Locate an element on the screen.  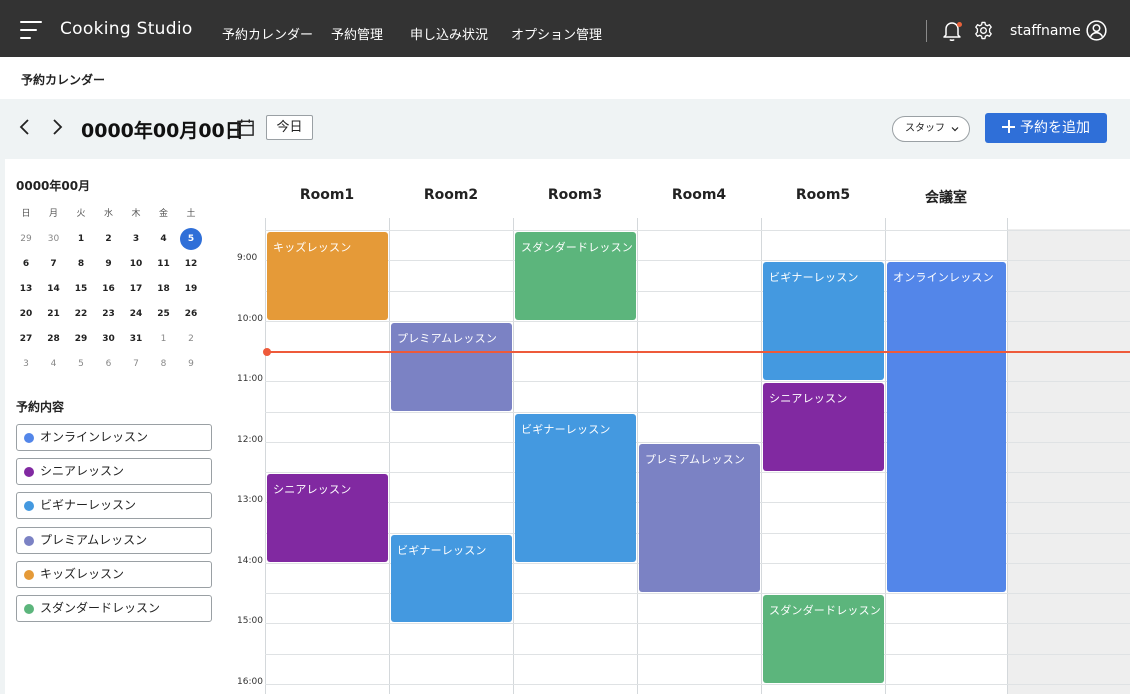
mini-calendar-day: 21 is located at coordinates (54, 314).